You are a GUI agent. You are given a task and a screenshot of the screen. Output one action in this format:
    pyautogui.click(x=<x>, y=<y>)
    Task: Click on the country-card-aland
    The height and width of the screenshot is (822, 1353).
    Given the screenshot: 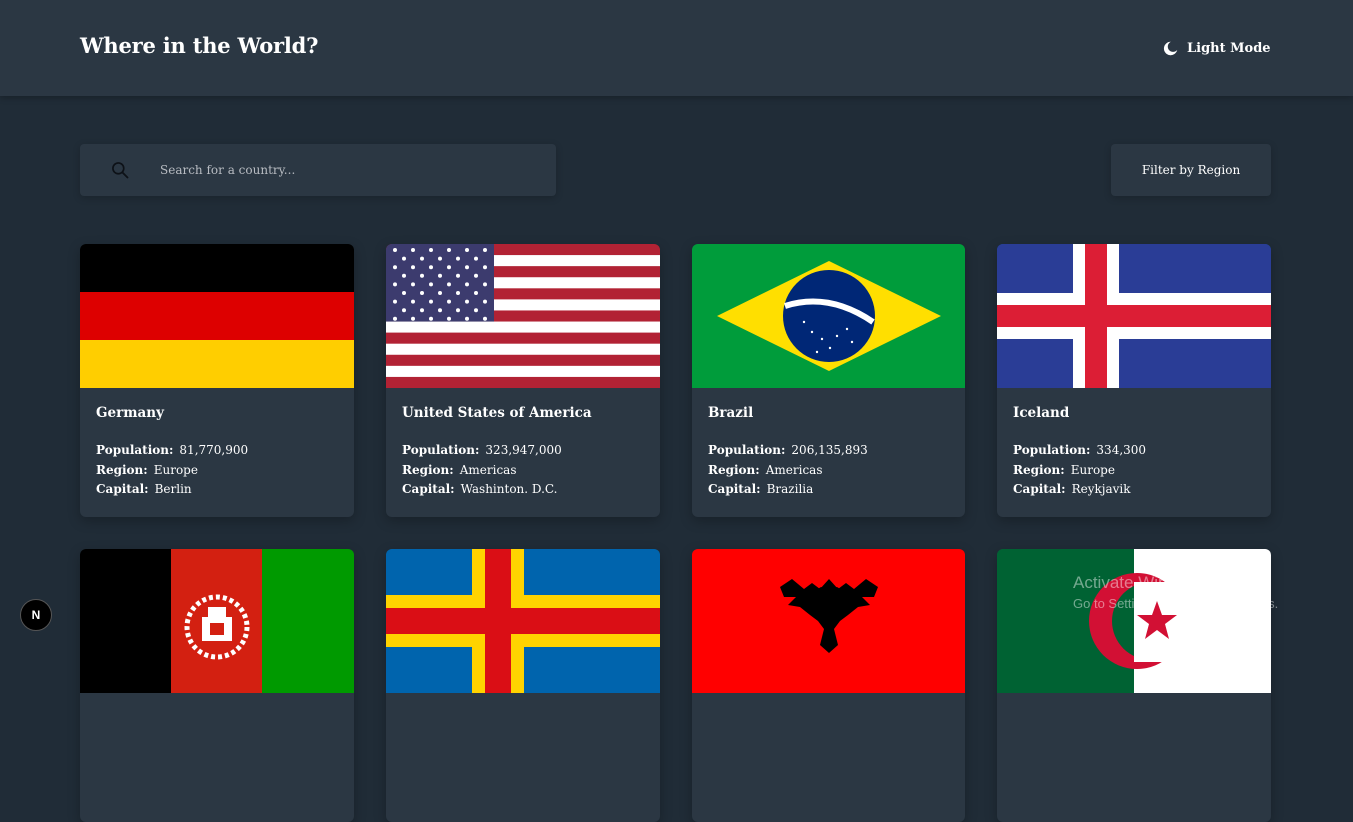 What is the action you would take?
    pyautogui.click(x=523, y=685)
    